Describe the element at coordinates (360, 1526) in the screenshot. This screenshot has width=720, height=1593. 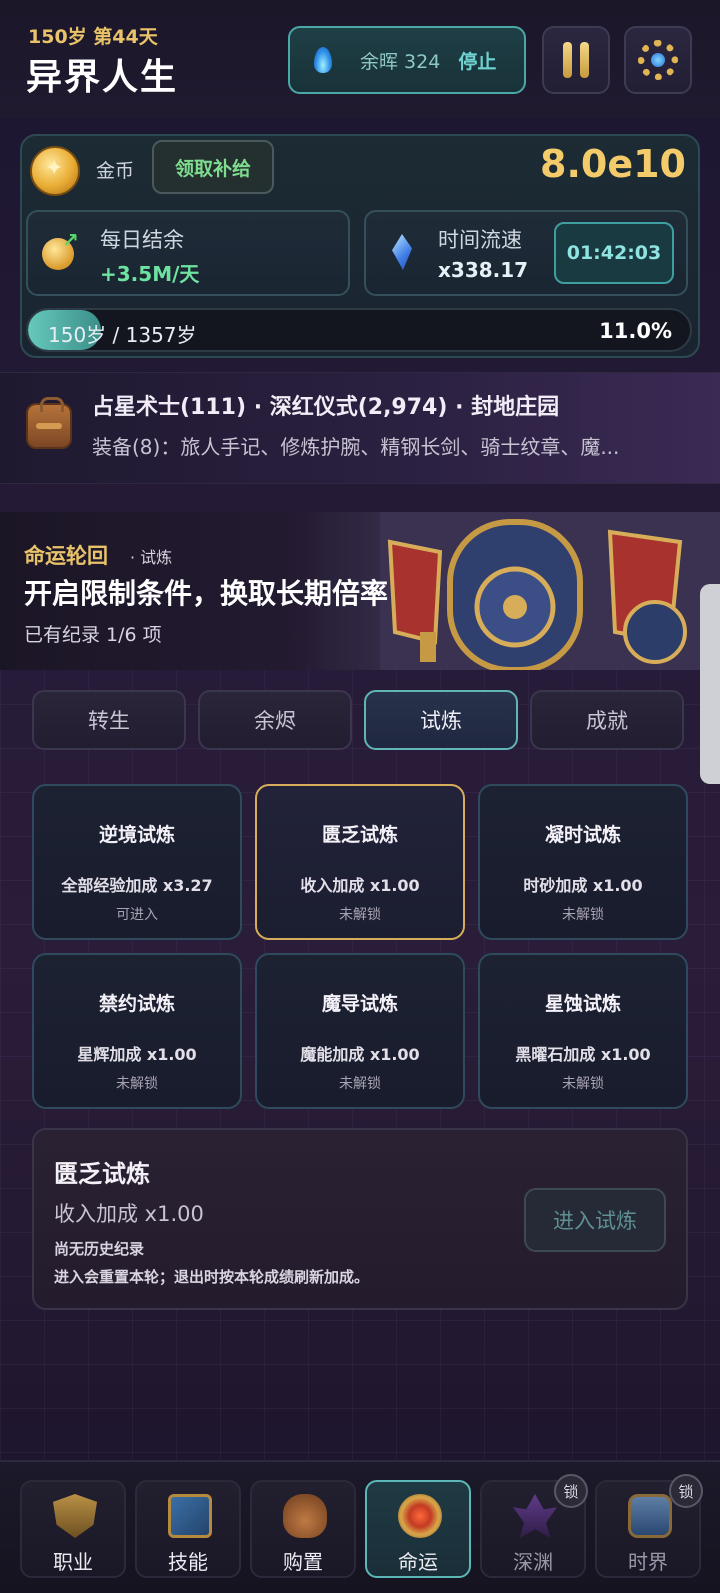
I see `bottom-navigation: 职业 技能 购置 命运 锁 深渊 锁 时界` at that location.